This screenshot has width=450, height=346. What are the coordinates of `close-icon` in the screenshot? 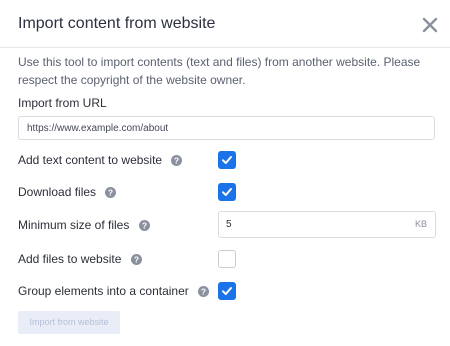 It's located at (430, 25).